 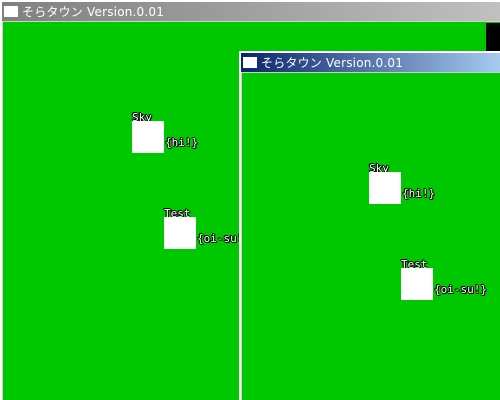 What do you see at coordinates (493, 38) in the screenshot?
I see `desktop-gap` at bounding box center [493, 38].